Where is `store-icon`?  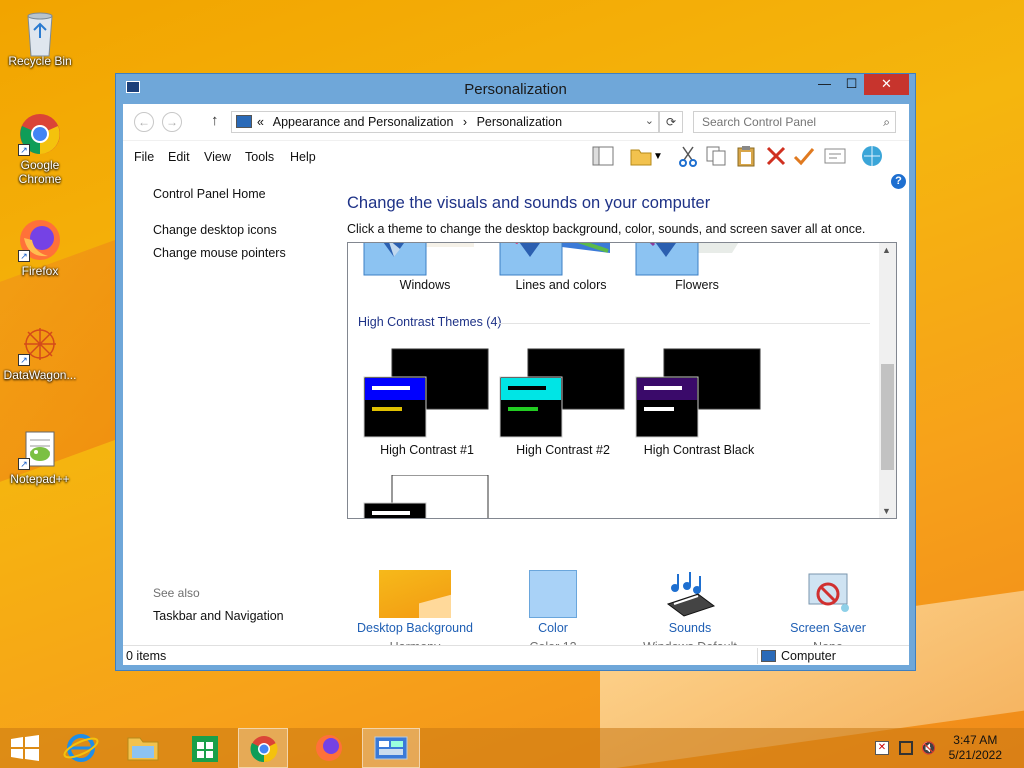 store-icon is located at coordinates (205, 748).